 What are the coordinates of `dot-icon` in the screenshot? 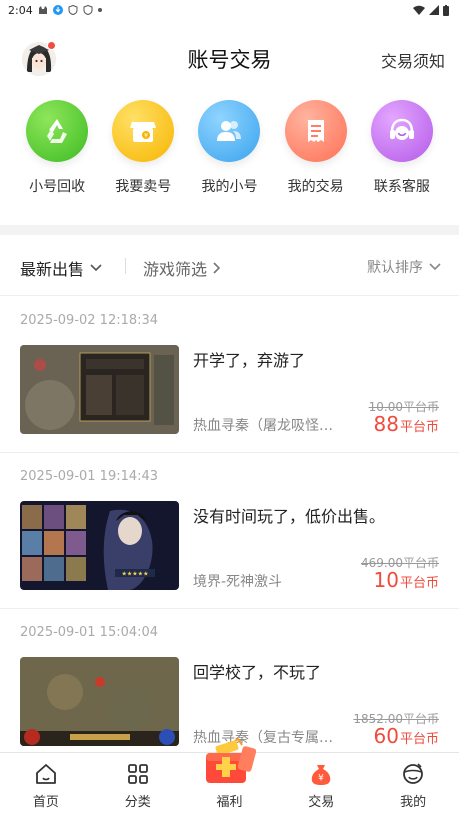 It's located at (99, 10).